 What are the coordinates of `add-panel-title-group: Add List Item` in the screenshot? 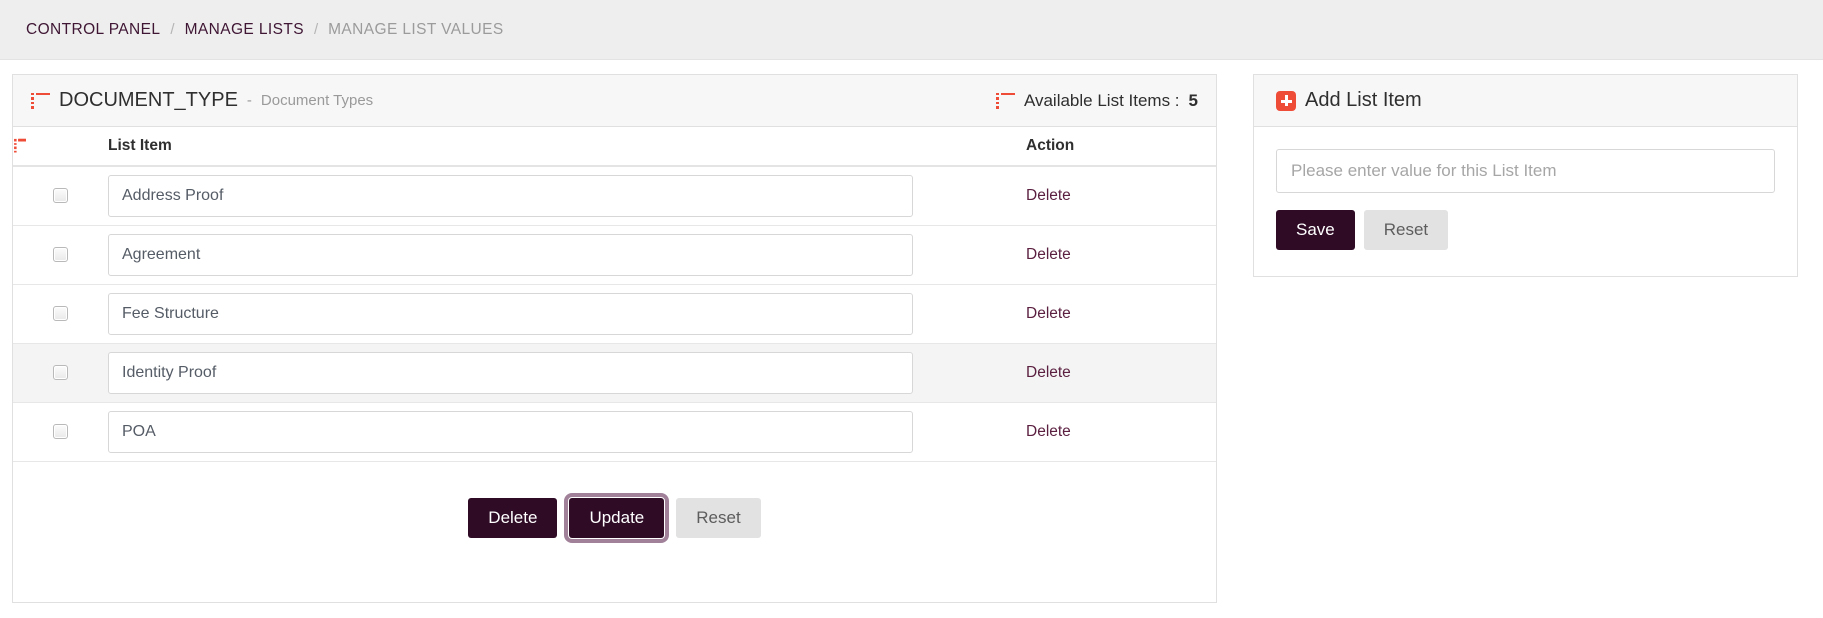 It's located at (1349, 100).